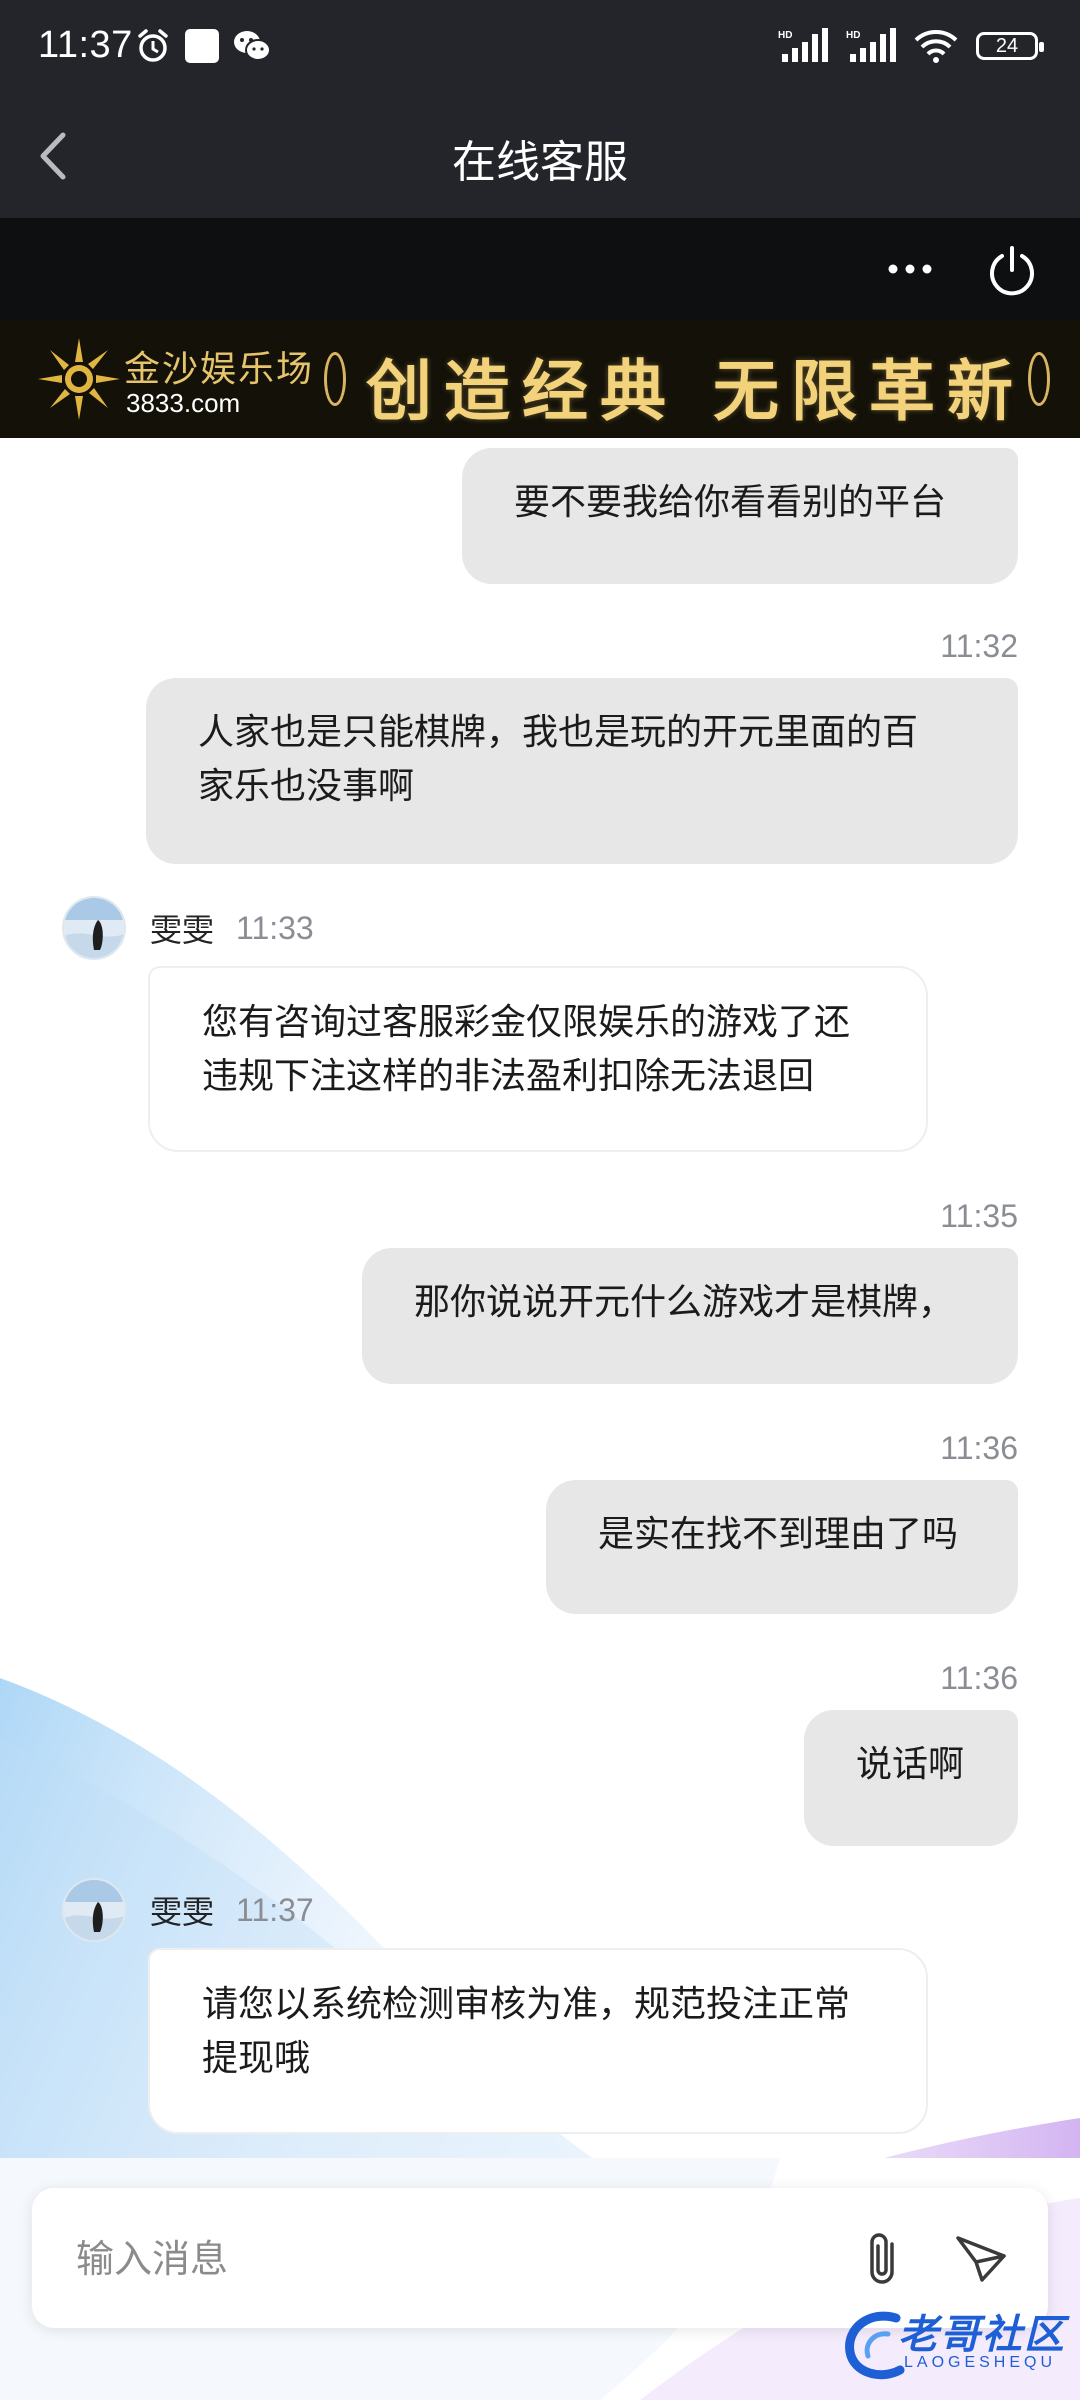 Image resolution: width=1080 pixels, height=2400 pixels. What do you see at coordinates (1007, 45) in the screenshot?
I see `battery-level: 24` at bounding box center [1007, 45].